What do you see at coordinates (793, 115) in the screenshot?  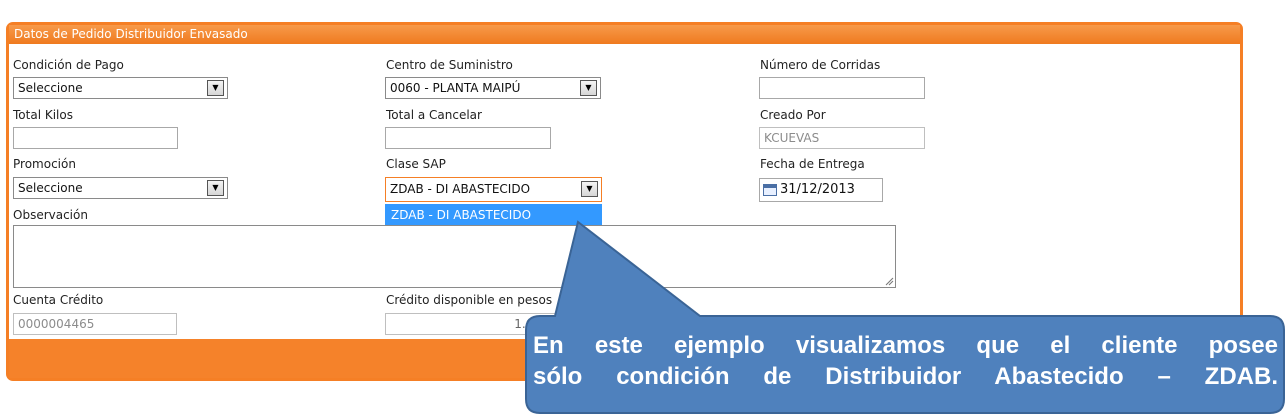 I see `creado-por-label: Creado Por` at bounding box center [793, 115].